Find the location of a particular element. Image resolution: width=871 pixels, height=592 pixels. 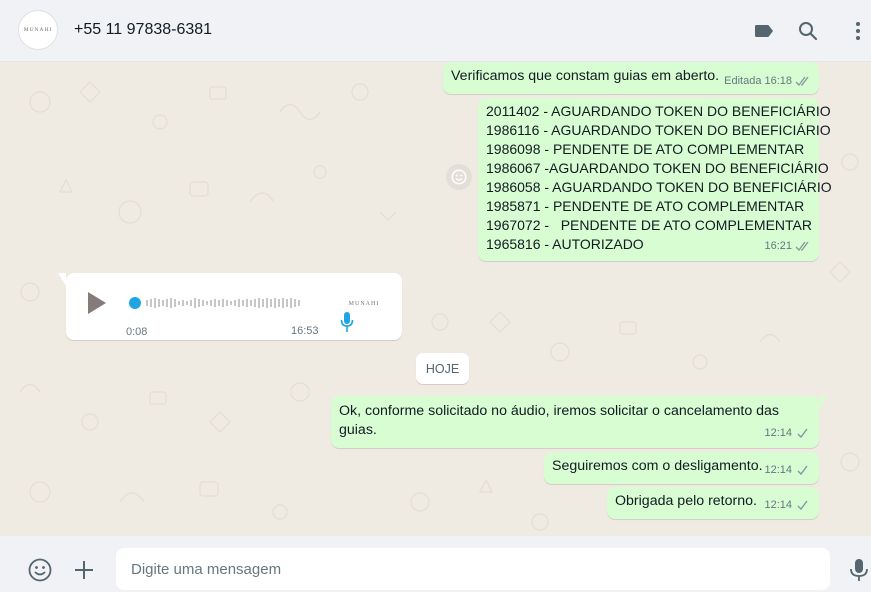

message-meta: Editada 16:18 is located at coordinates (767, 81).